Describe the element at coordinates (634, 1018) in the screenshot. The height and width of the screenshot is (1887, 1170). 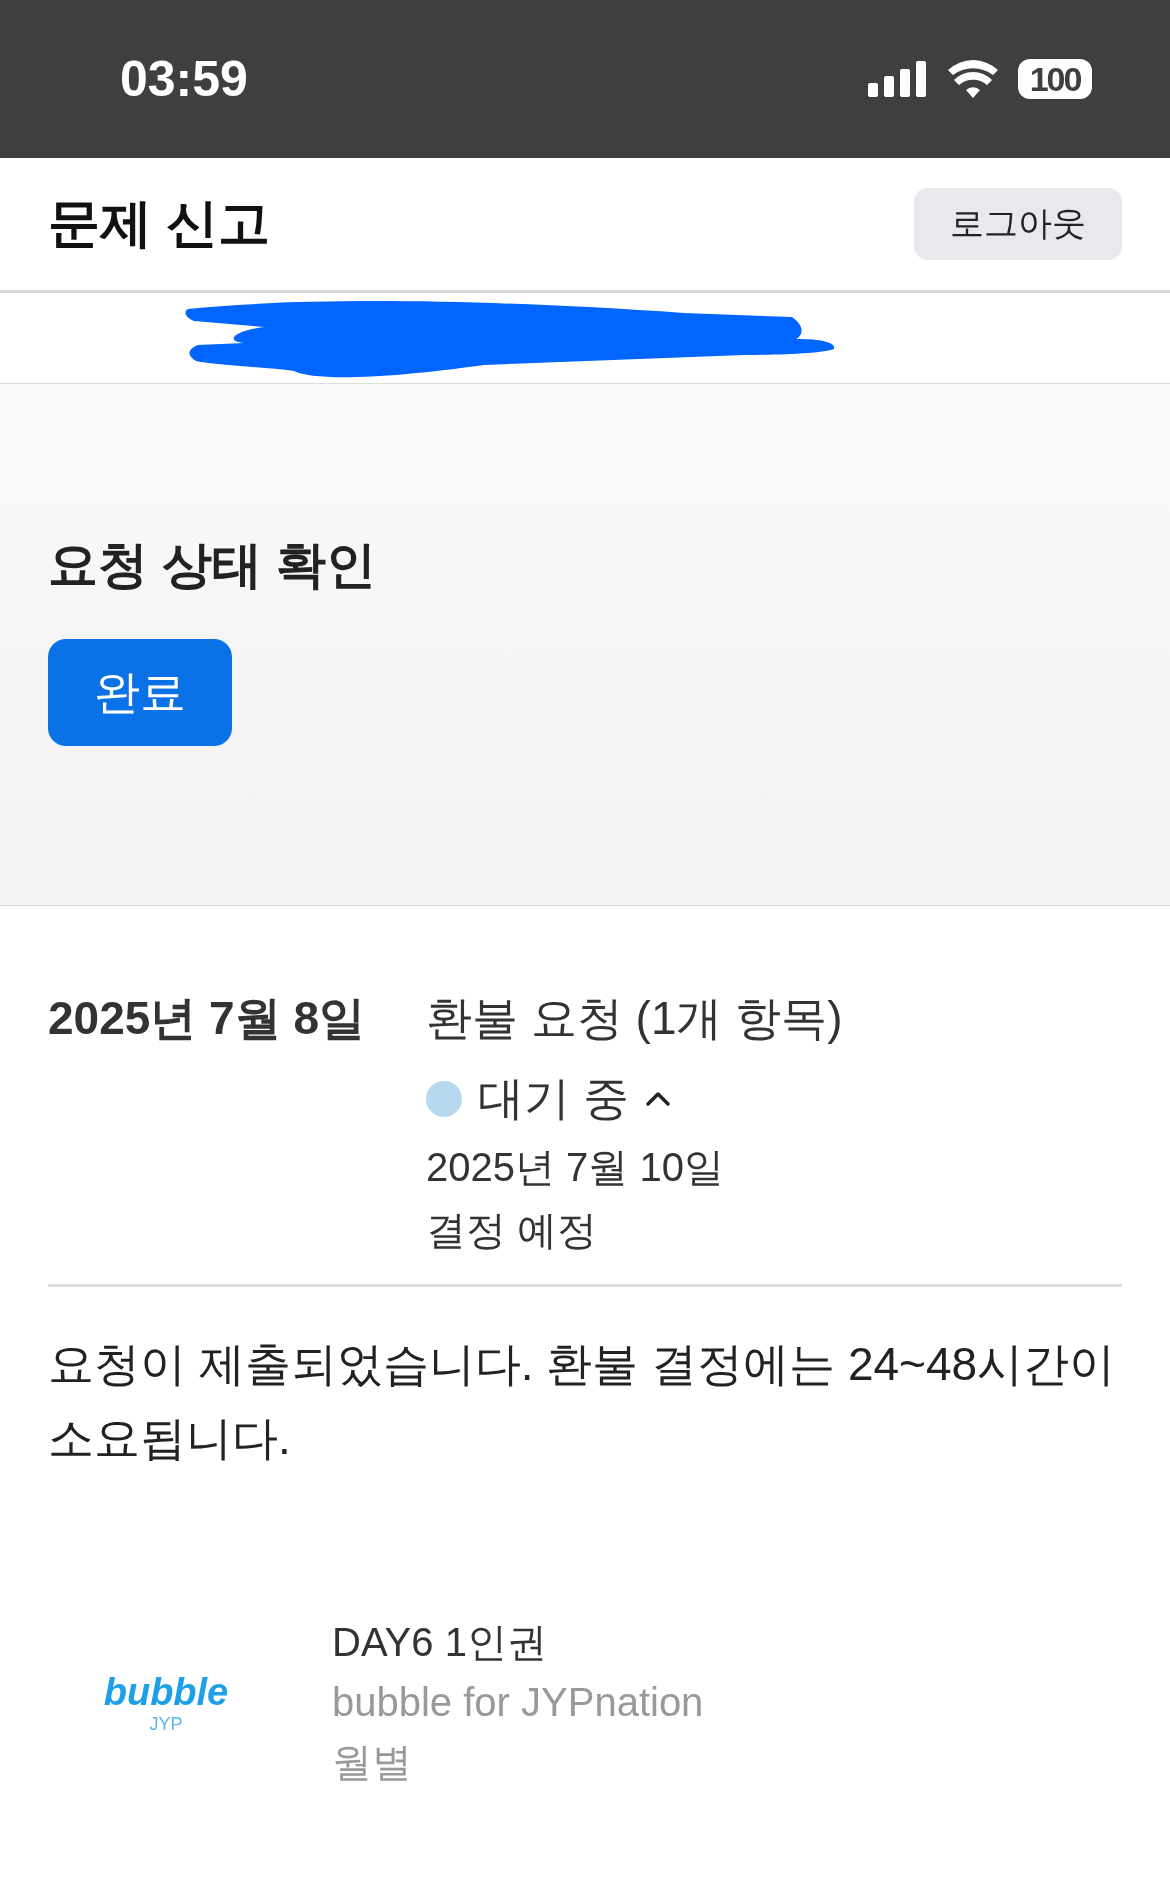
I see `request-title: 환불 요청 (1개 항목)` at that location.